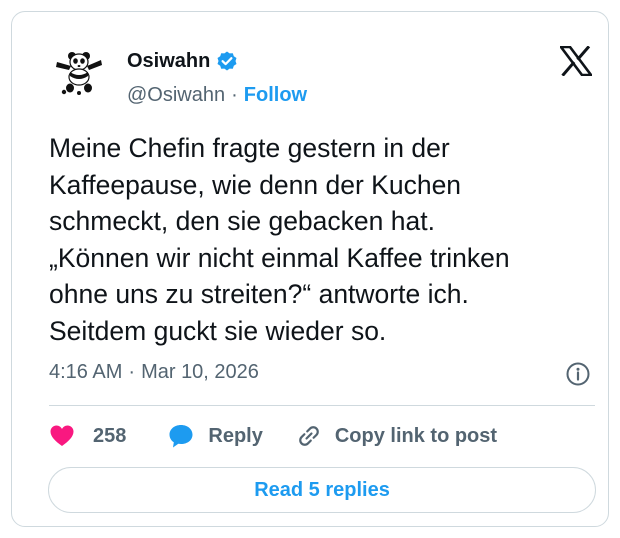 This screenshot has height=538, width=620. What do you see at coordinates (255, 184) in the screenshot?
I see `tweet-text-line: Kaffeepause, wie denn der Kuchen` at bounding box center [255, 184].